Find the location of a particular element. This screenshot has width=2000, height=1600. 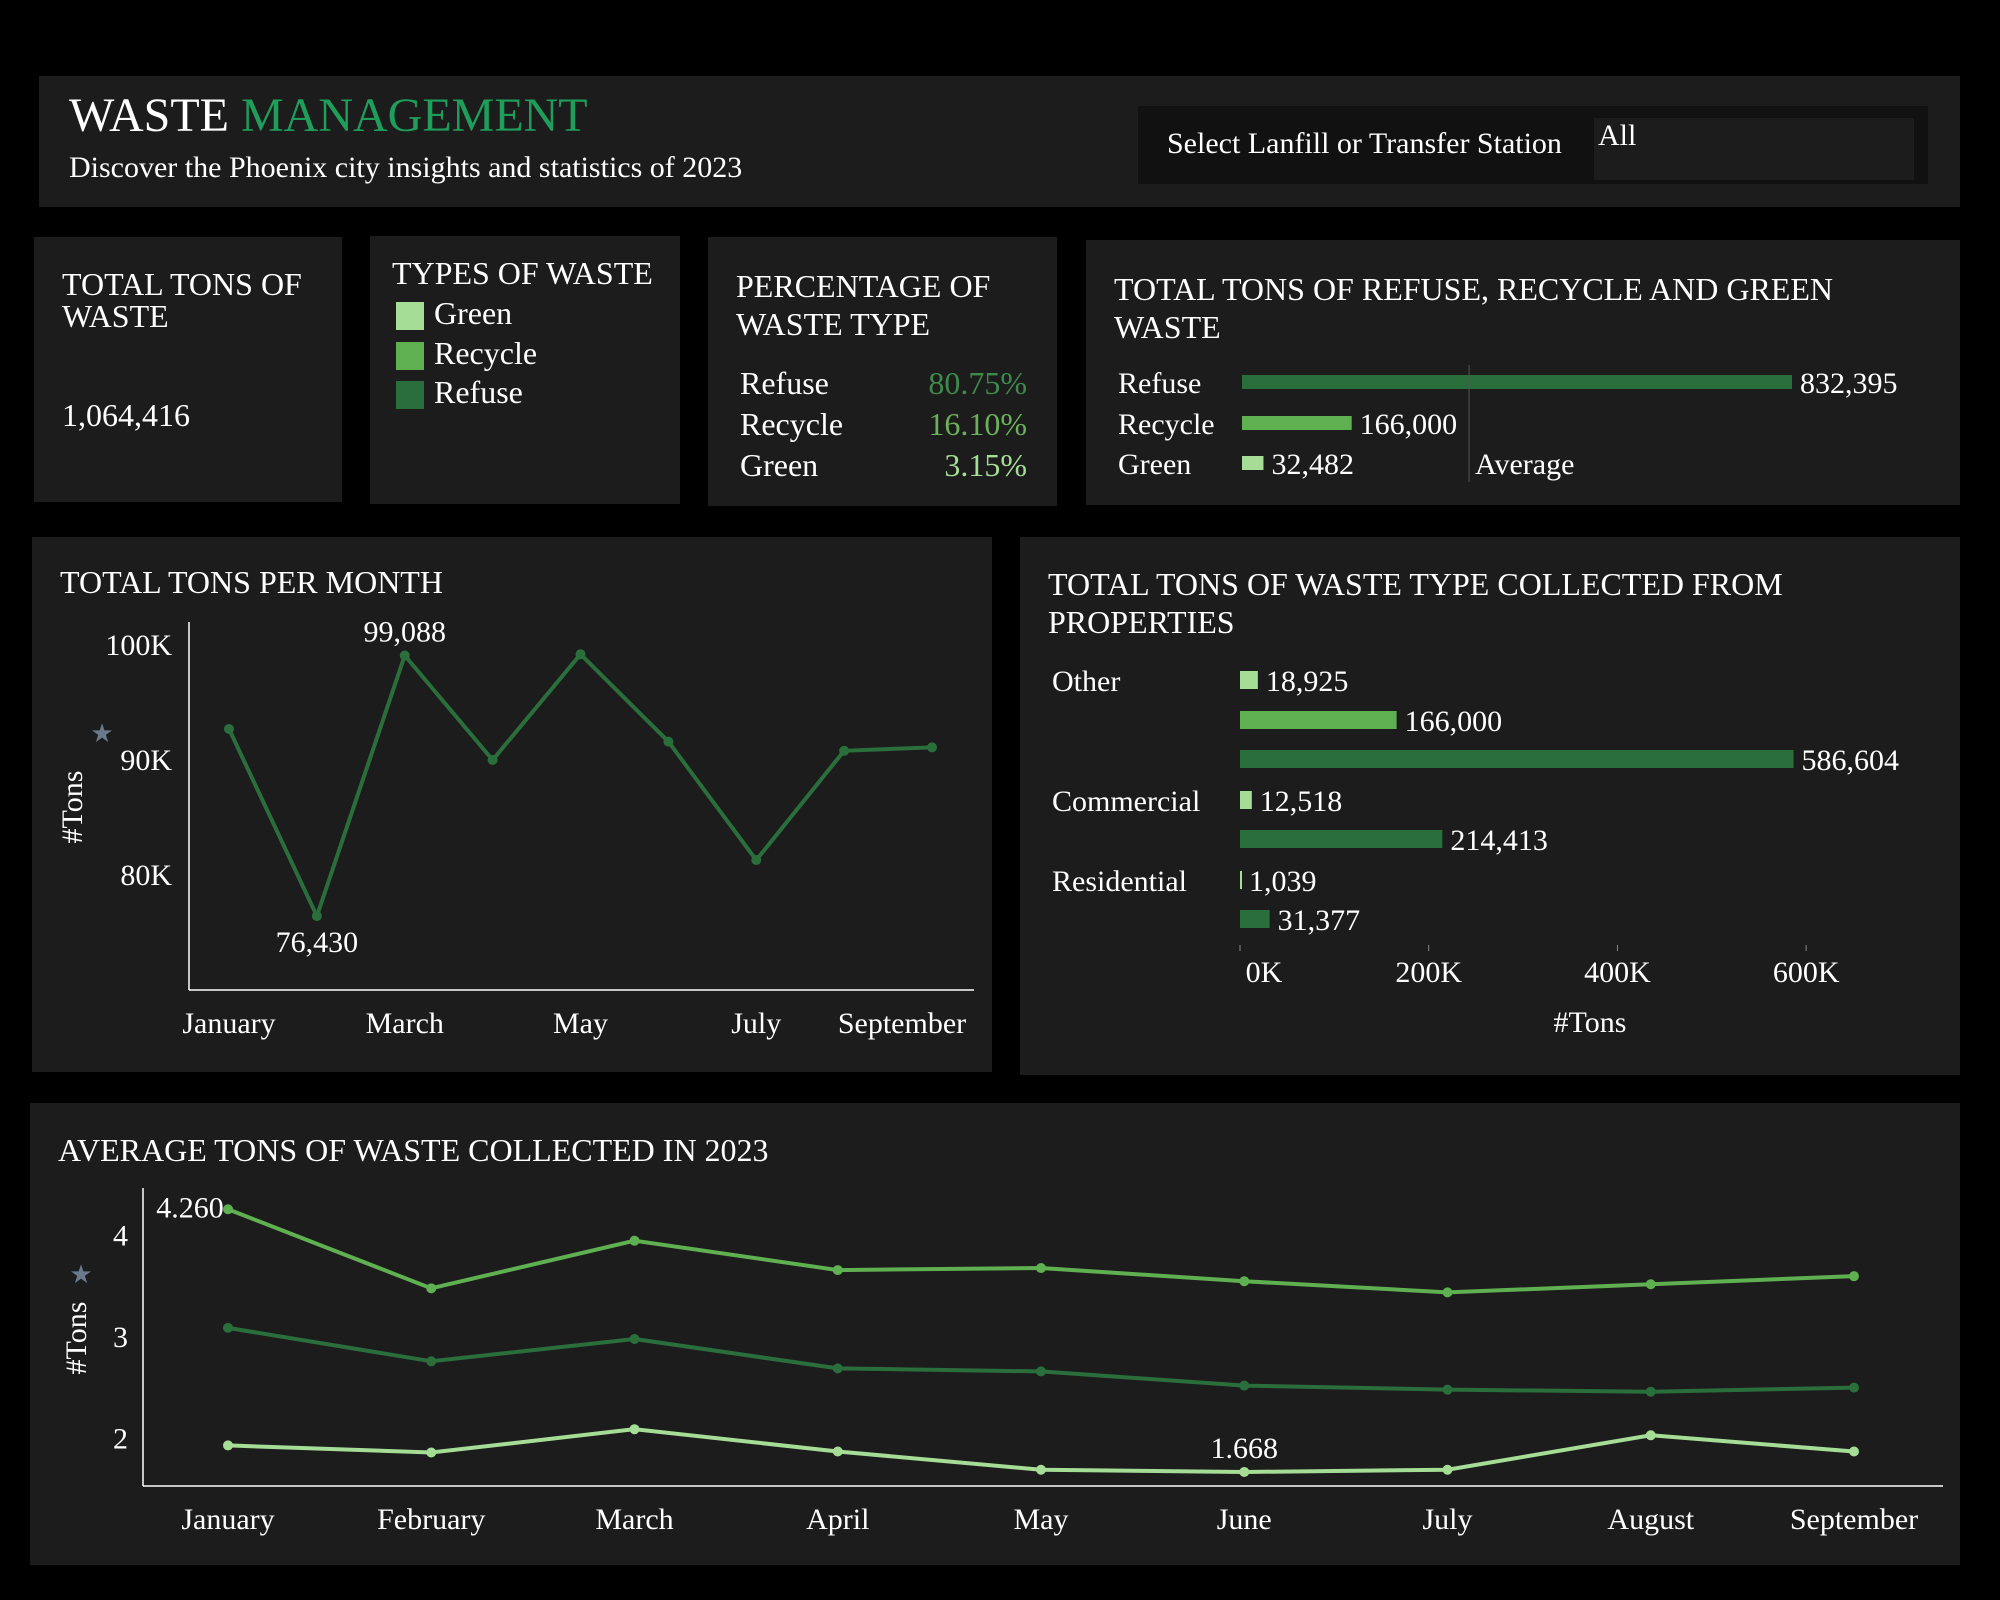

avg-point-recycle-may is located at coordinates (1041, 1268).